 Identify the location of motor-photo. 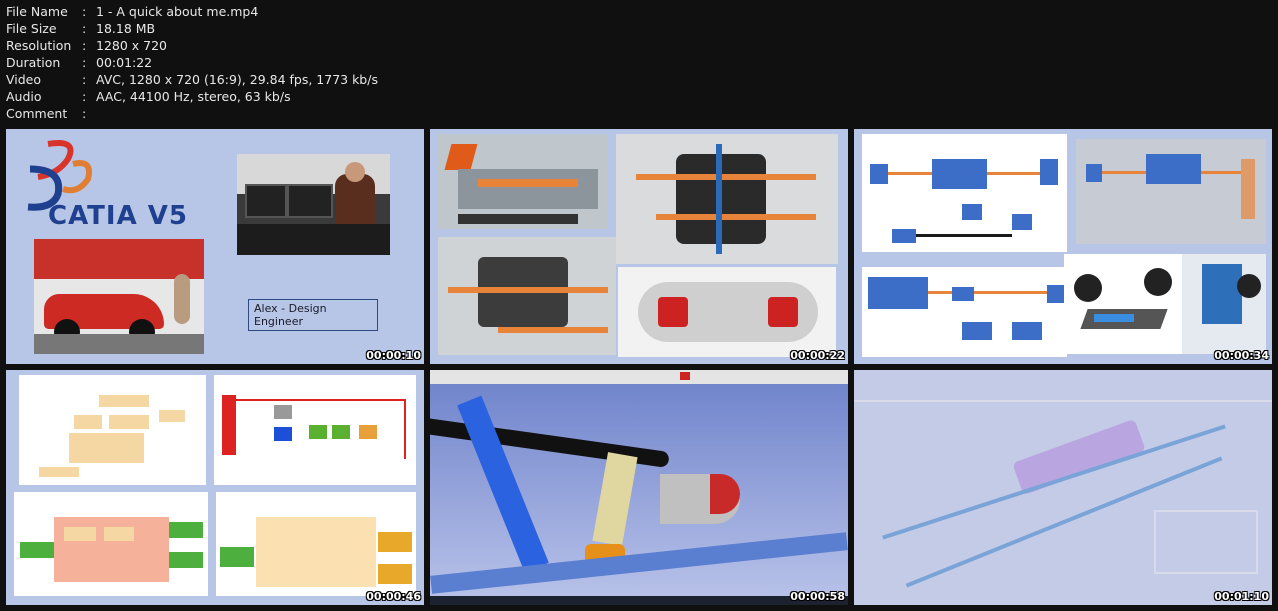
(727, 199).